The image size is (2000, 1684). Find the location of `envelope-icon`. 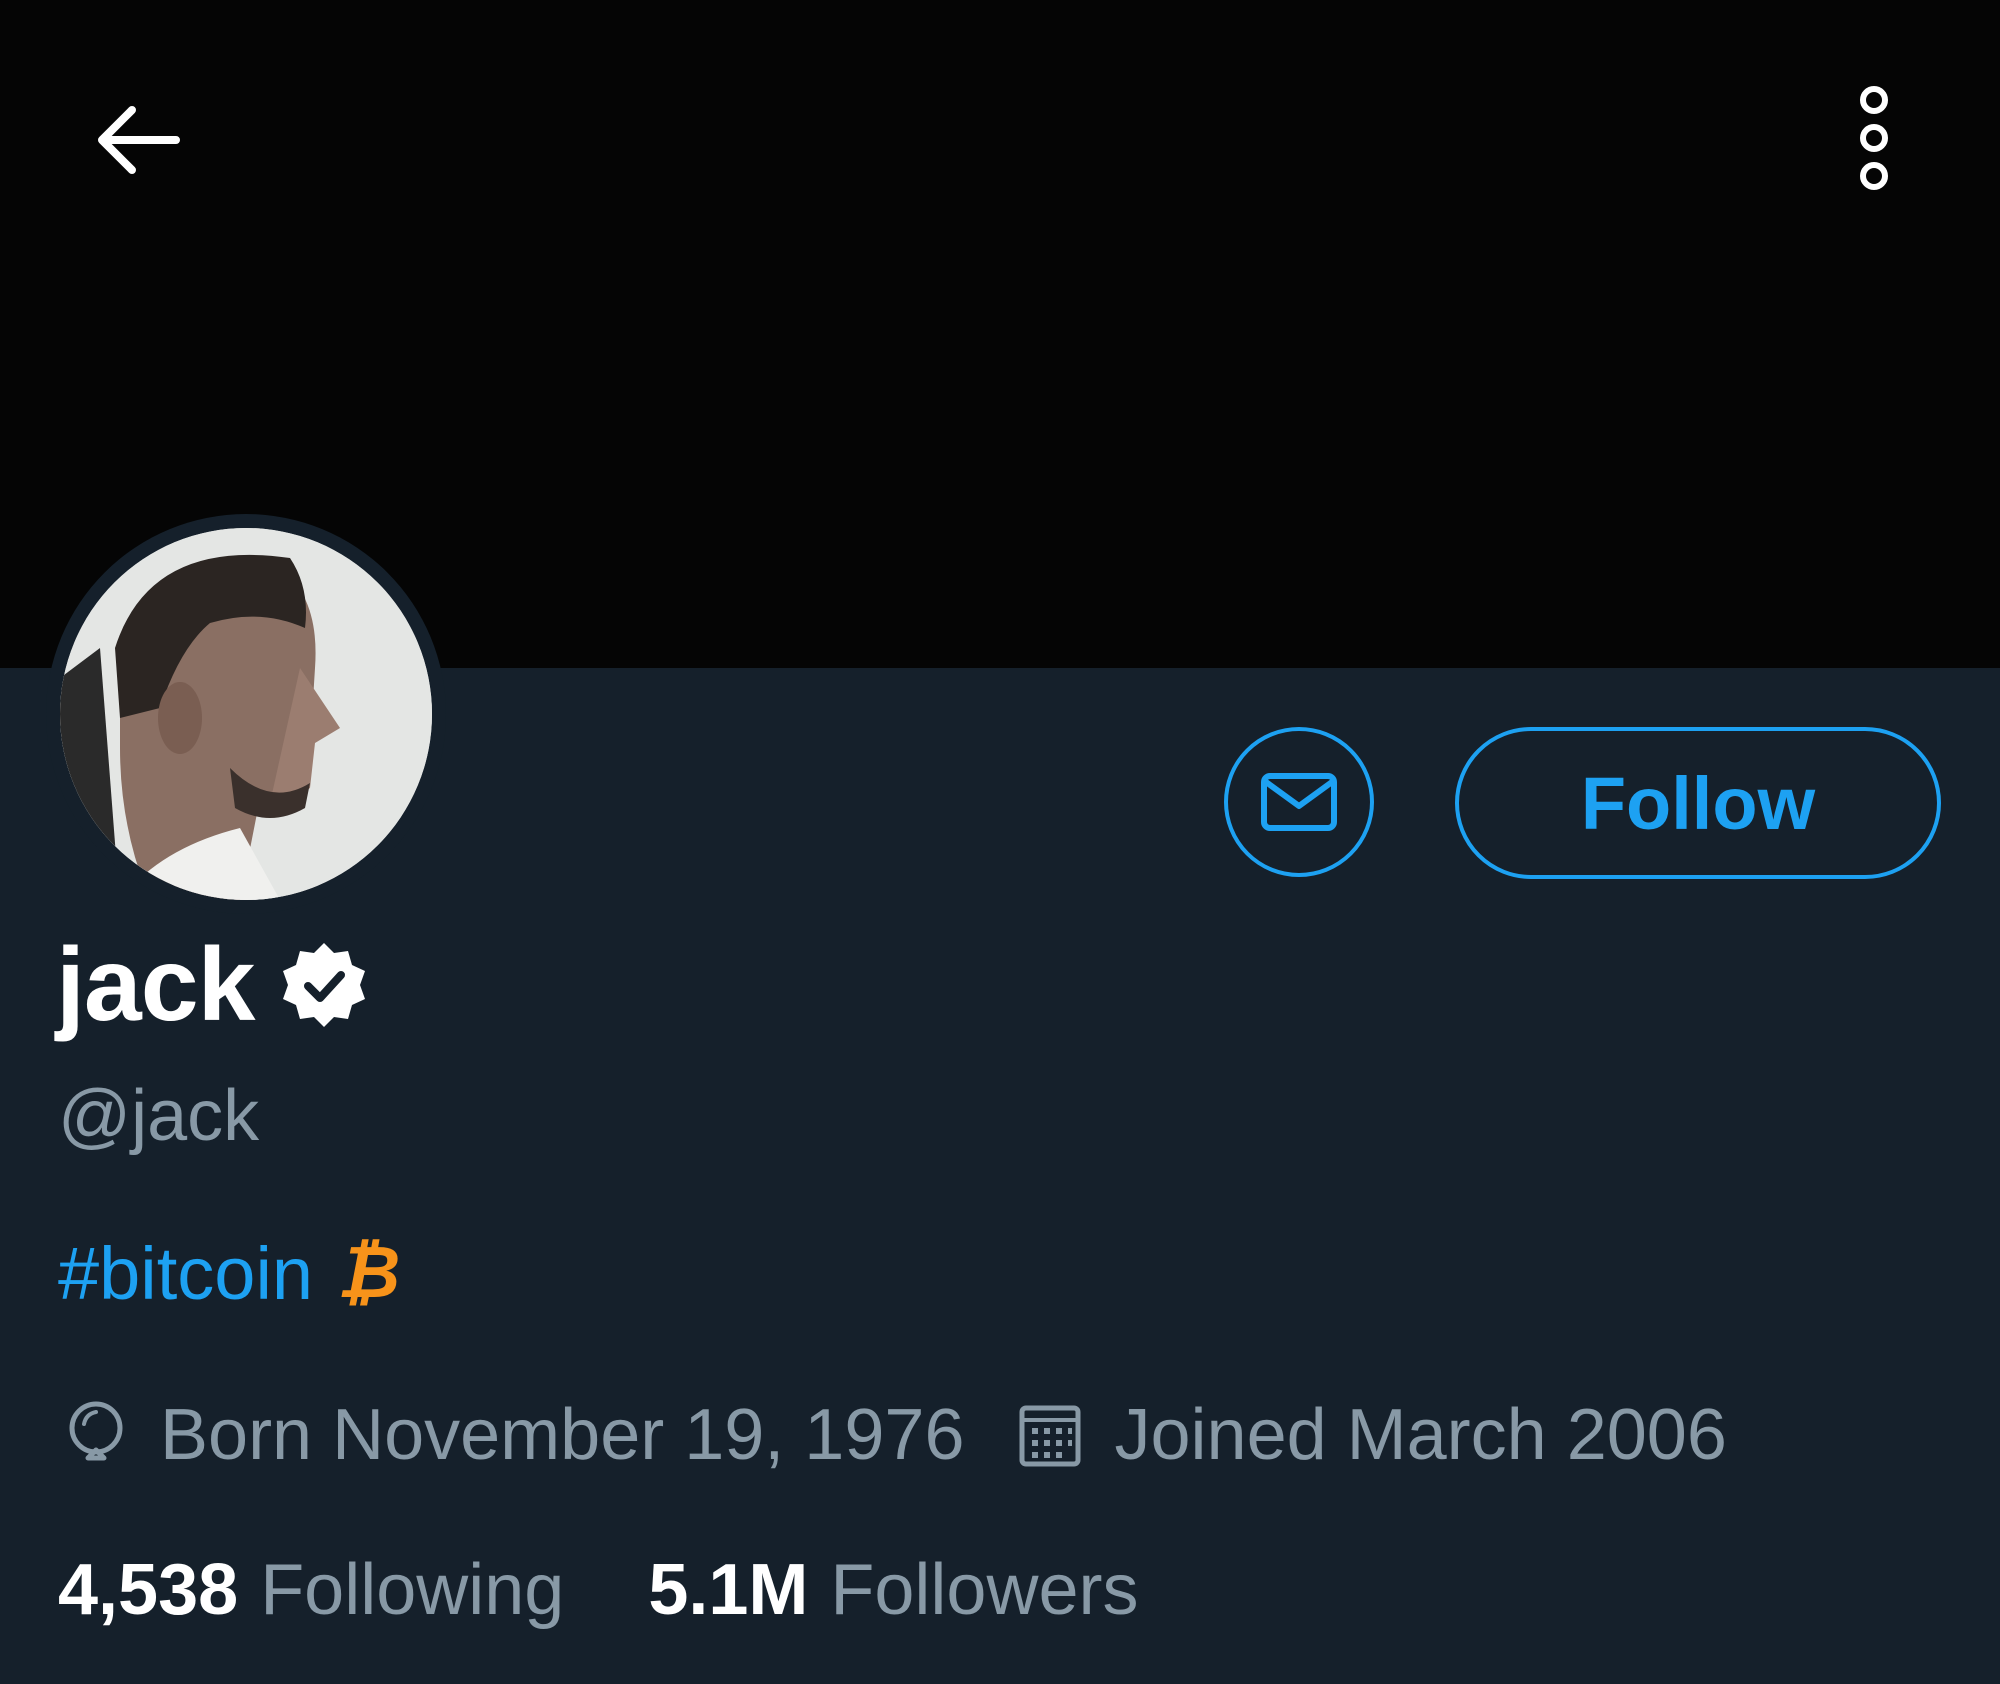

envelope-icon is located at coordinates (1299, 802).